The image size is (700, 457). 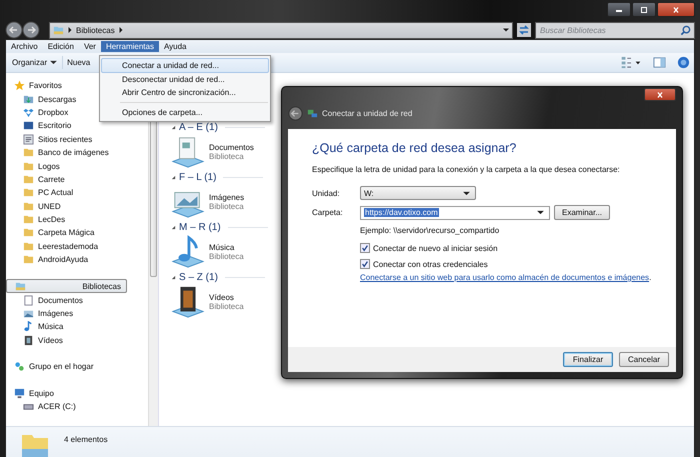 What do you see at coordinates (326, 193) in the screenshot?
I see `field-label: Unidad:` at bounding box center [326, 193].